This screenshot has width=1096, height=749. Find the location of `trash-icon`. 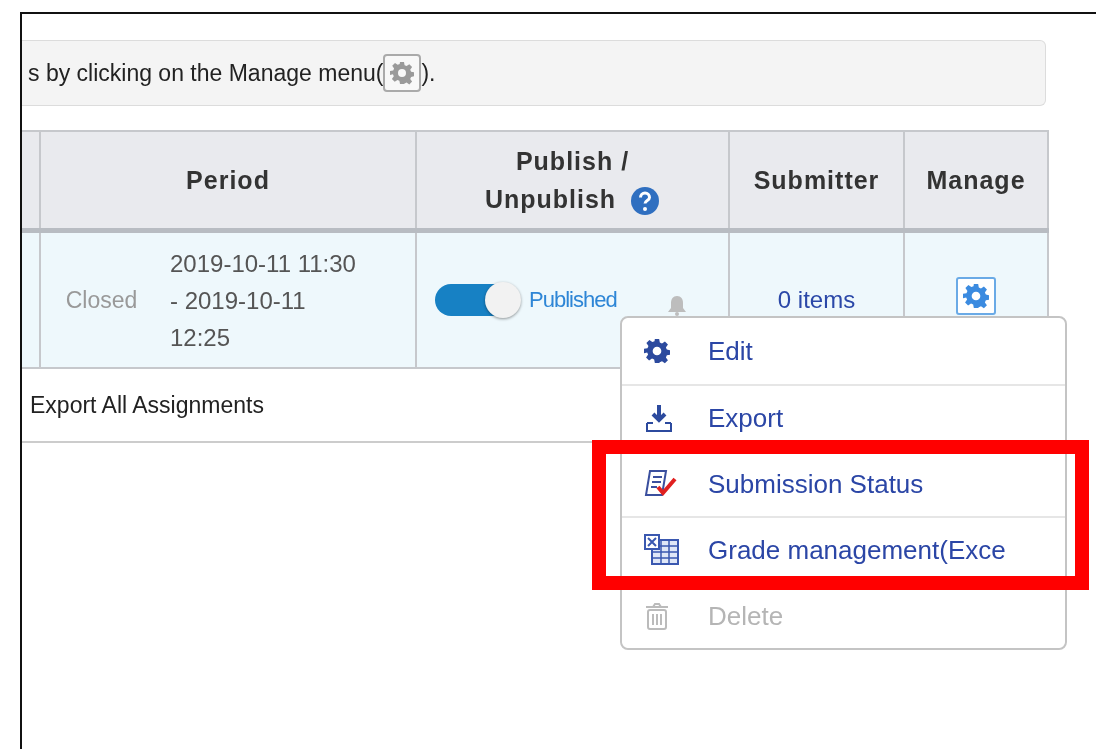

trash-icon is located at coordinates (657, 616).